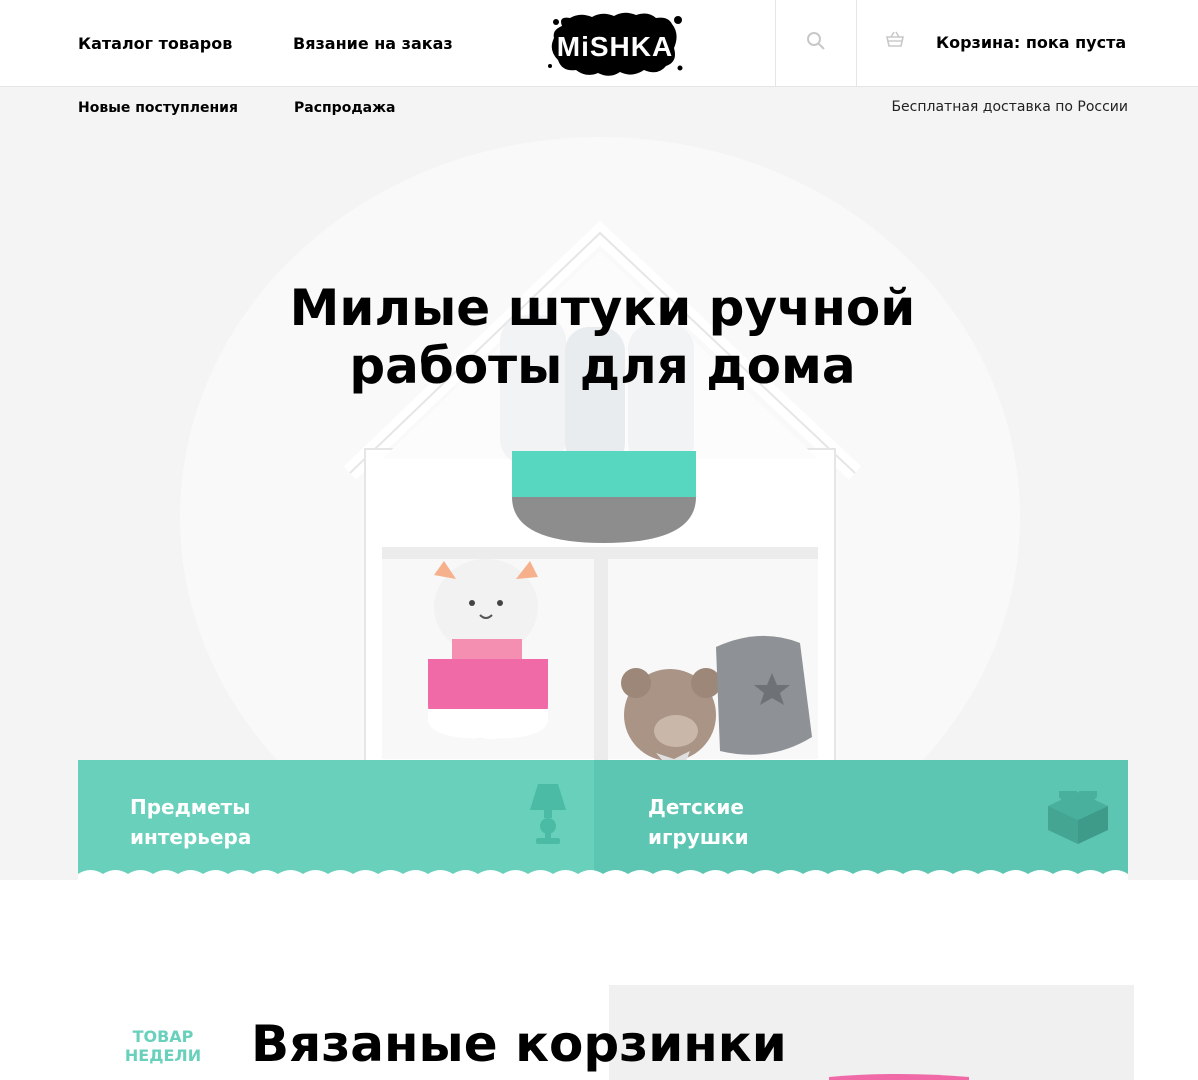 The image size is (1198, 1080). I want to click on search-icon, so click(816, 43).